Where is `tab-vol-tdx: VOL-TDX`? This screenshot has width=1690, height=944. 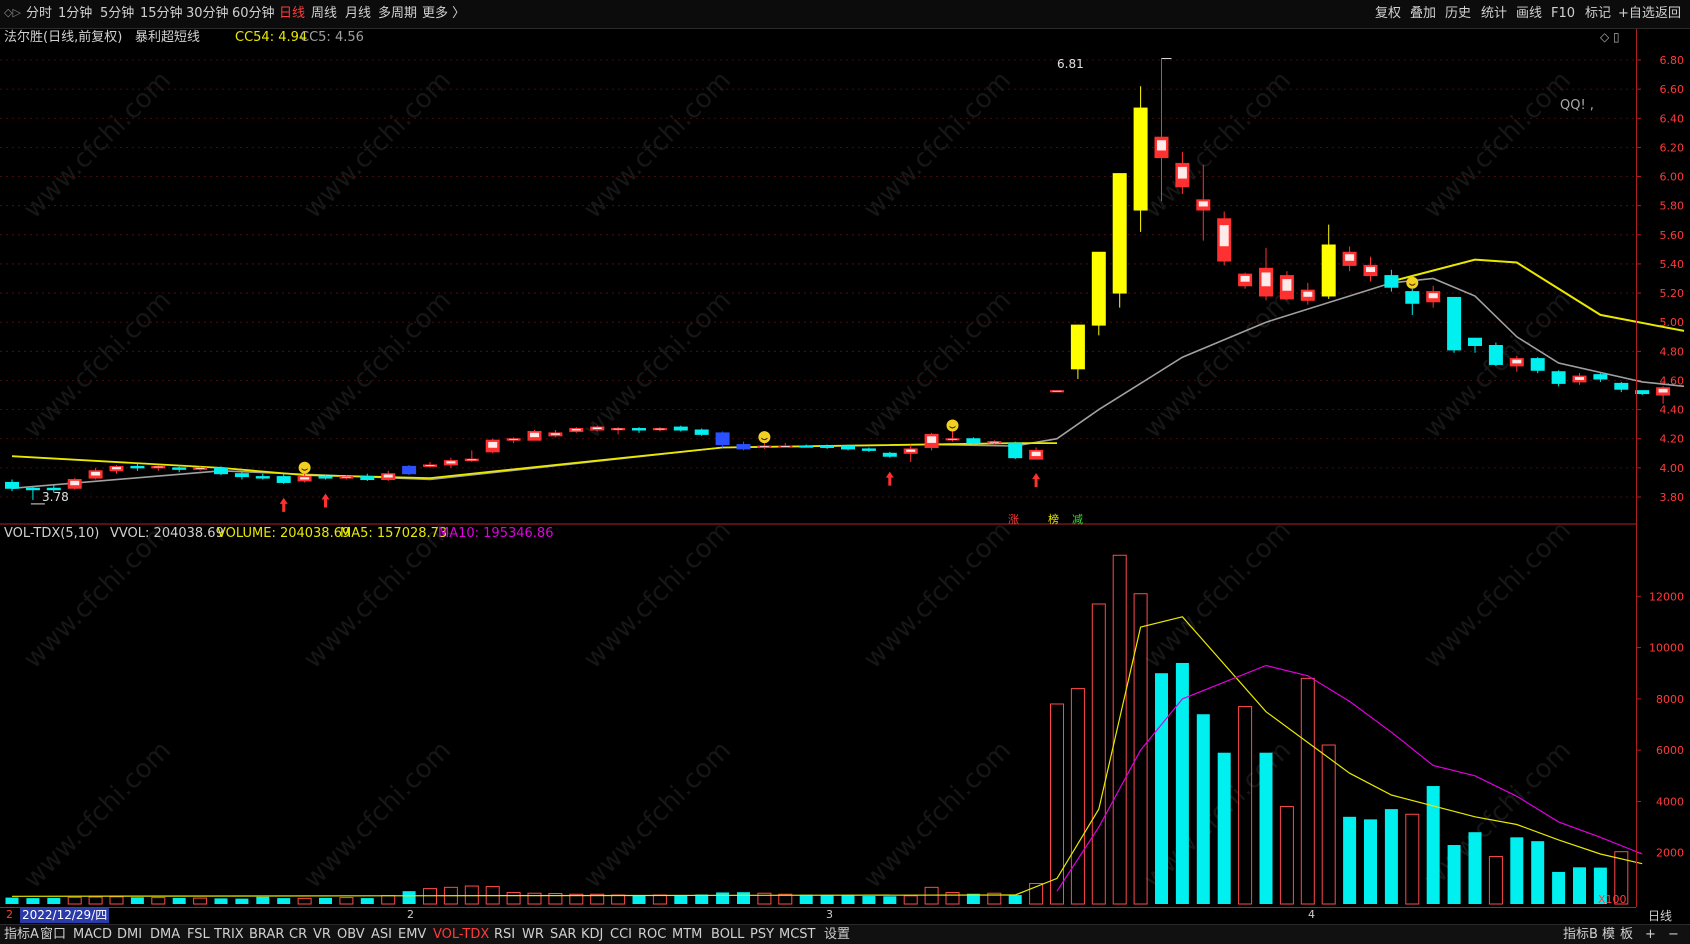 tab-vol-tdx: VOL-TDX is located at coordinates (461, 935).